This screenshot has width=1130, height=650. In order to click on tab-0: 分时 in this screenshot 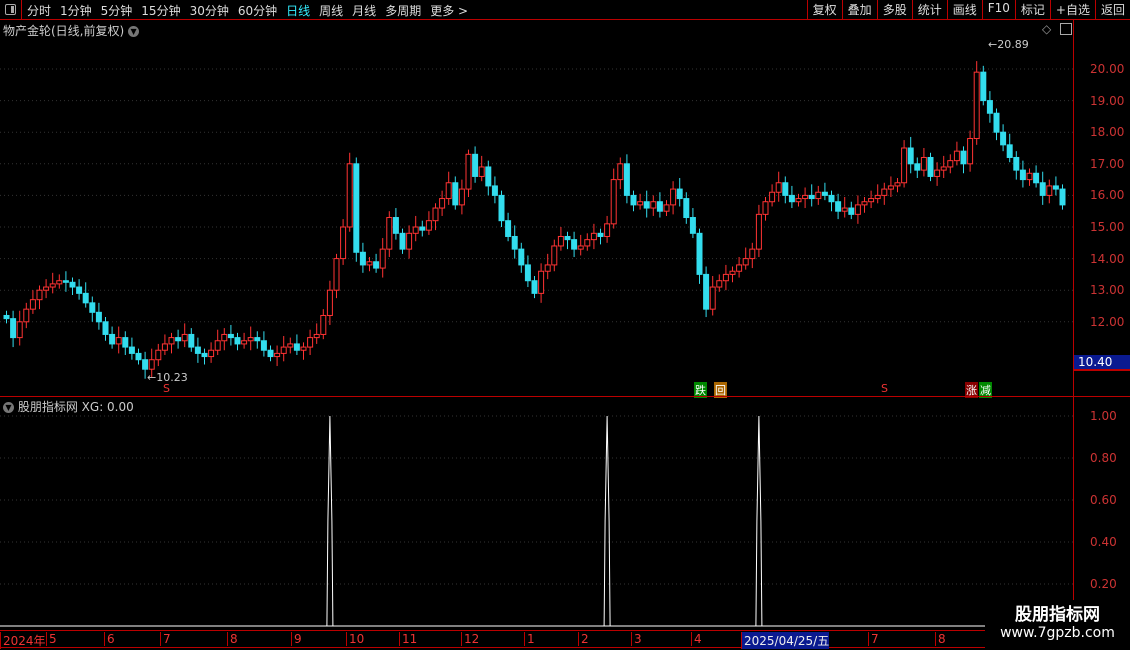, I will do `click(39, 10)`.